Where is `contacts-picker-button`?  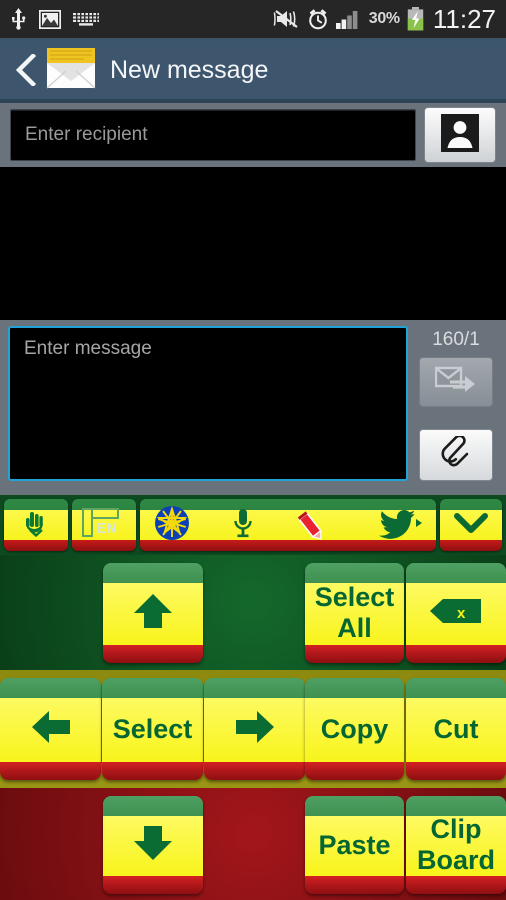 contacts-picker-button is located at coordinates (460, 135).